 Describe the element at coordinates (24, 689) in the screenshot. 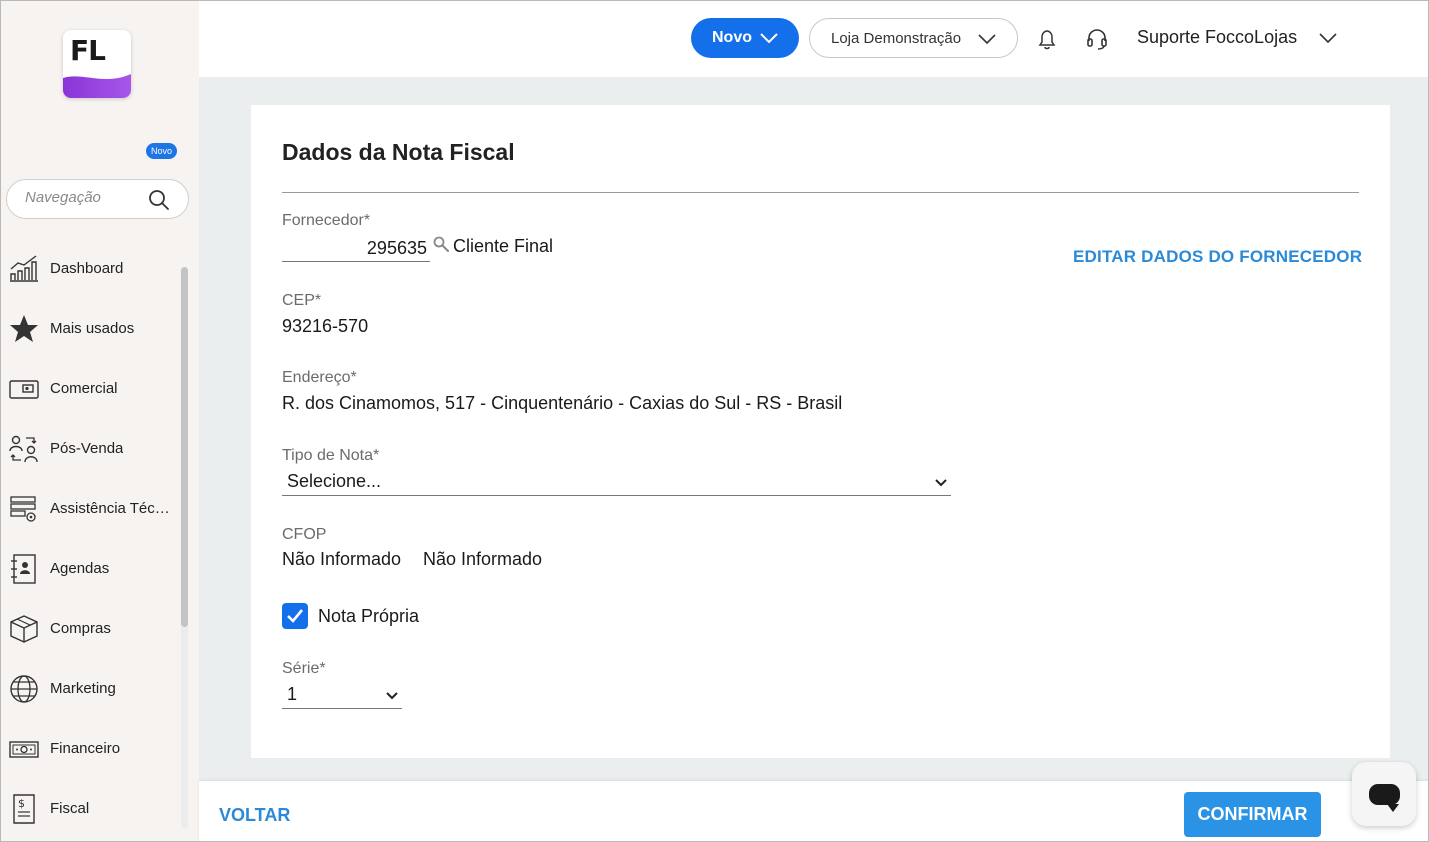

I see `globe-icon` at that location.